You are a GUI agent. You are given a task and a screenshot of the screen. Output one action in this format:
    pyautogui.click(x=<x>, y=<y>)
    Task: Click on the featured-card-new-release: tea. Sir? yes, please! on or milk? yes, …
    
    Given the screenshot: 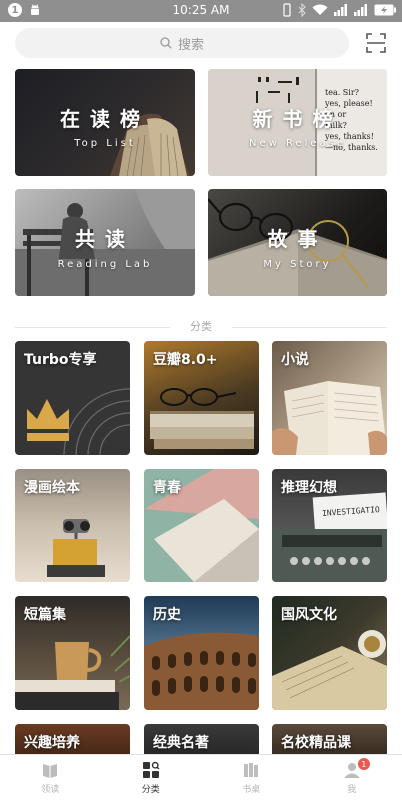 What is the action you would take?
    pyautogui.click(x=297, y=122)
    